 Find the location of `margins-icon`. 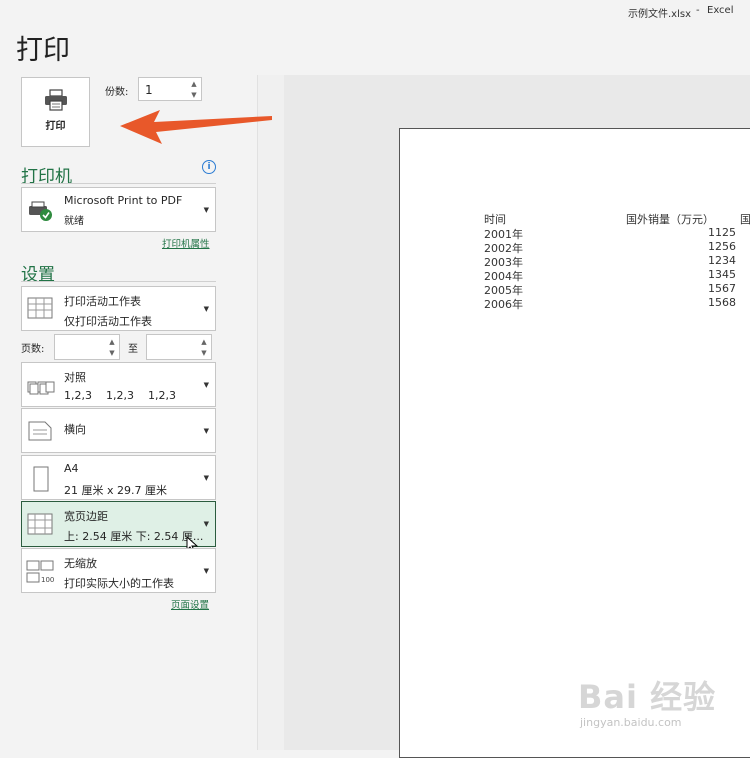

margins-icon is located at coordinates (40, 524).